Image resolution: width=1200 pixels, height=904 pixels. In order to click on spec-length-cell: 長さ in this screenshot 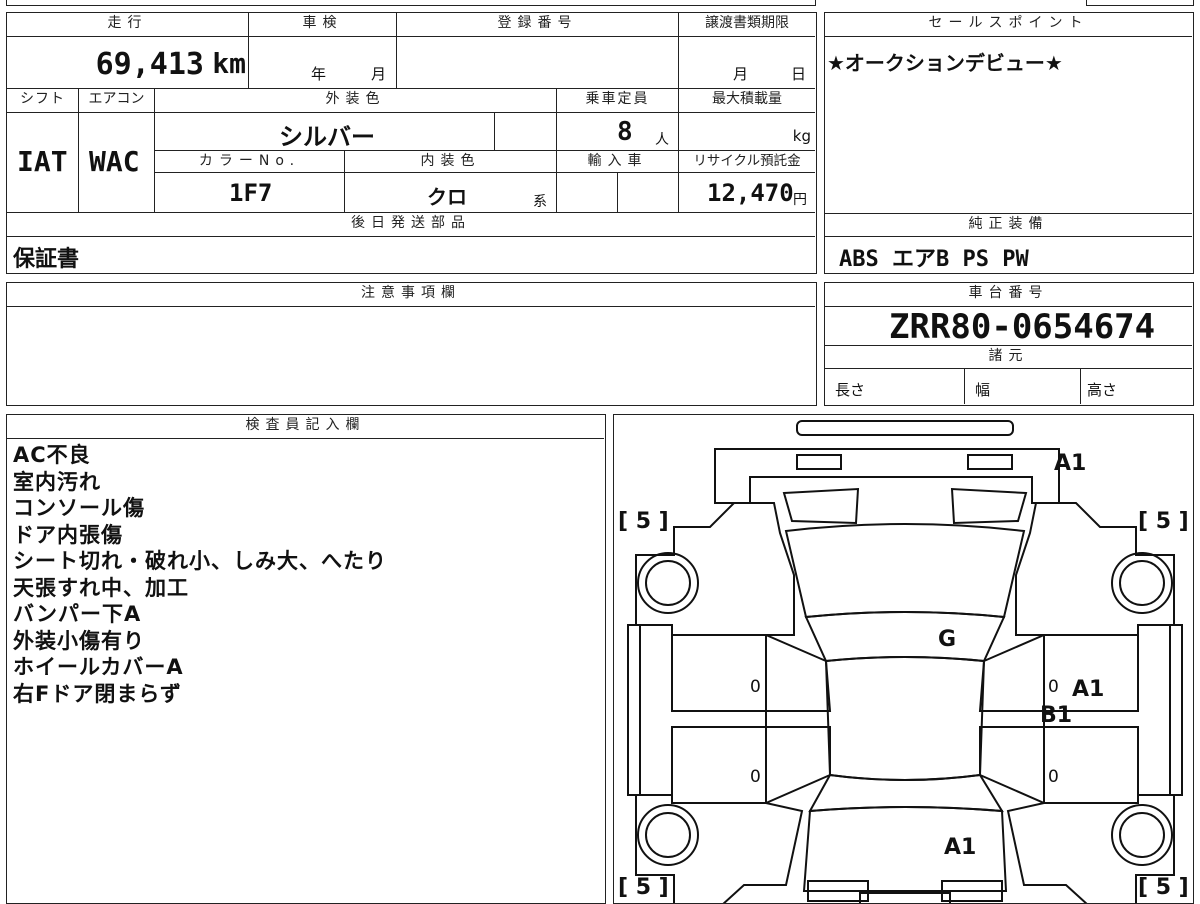, I will do `click(895, 386)`.